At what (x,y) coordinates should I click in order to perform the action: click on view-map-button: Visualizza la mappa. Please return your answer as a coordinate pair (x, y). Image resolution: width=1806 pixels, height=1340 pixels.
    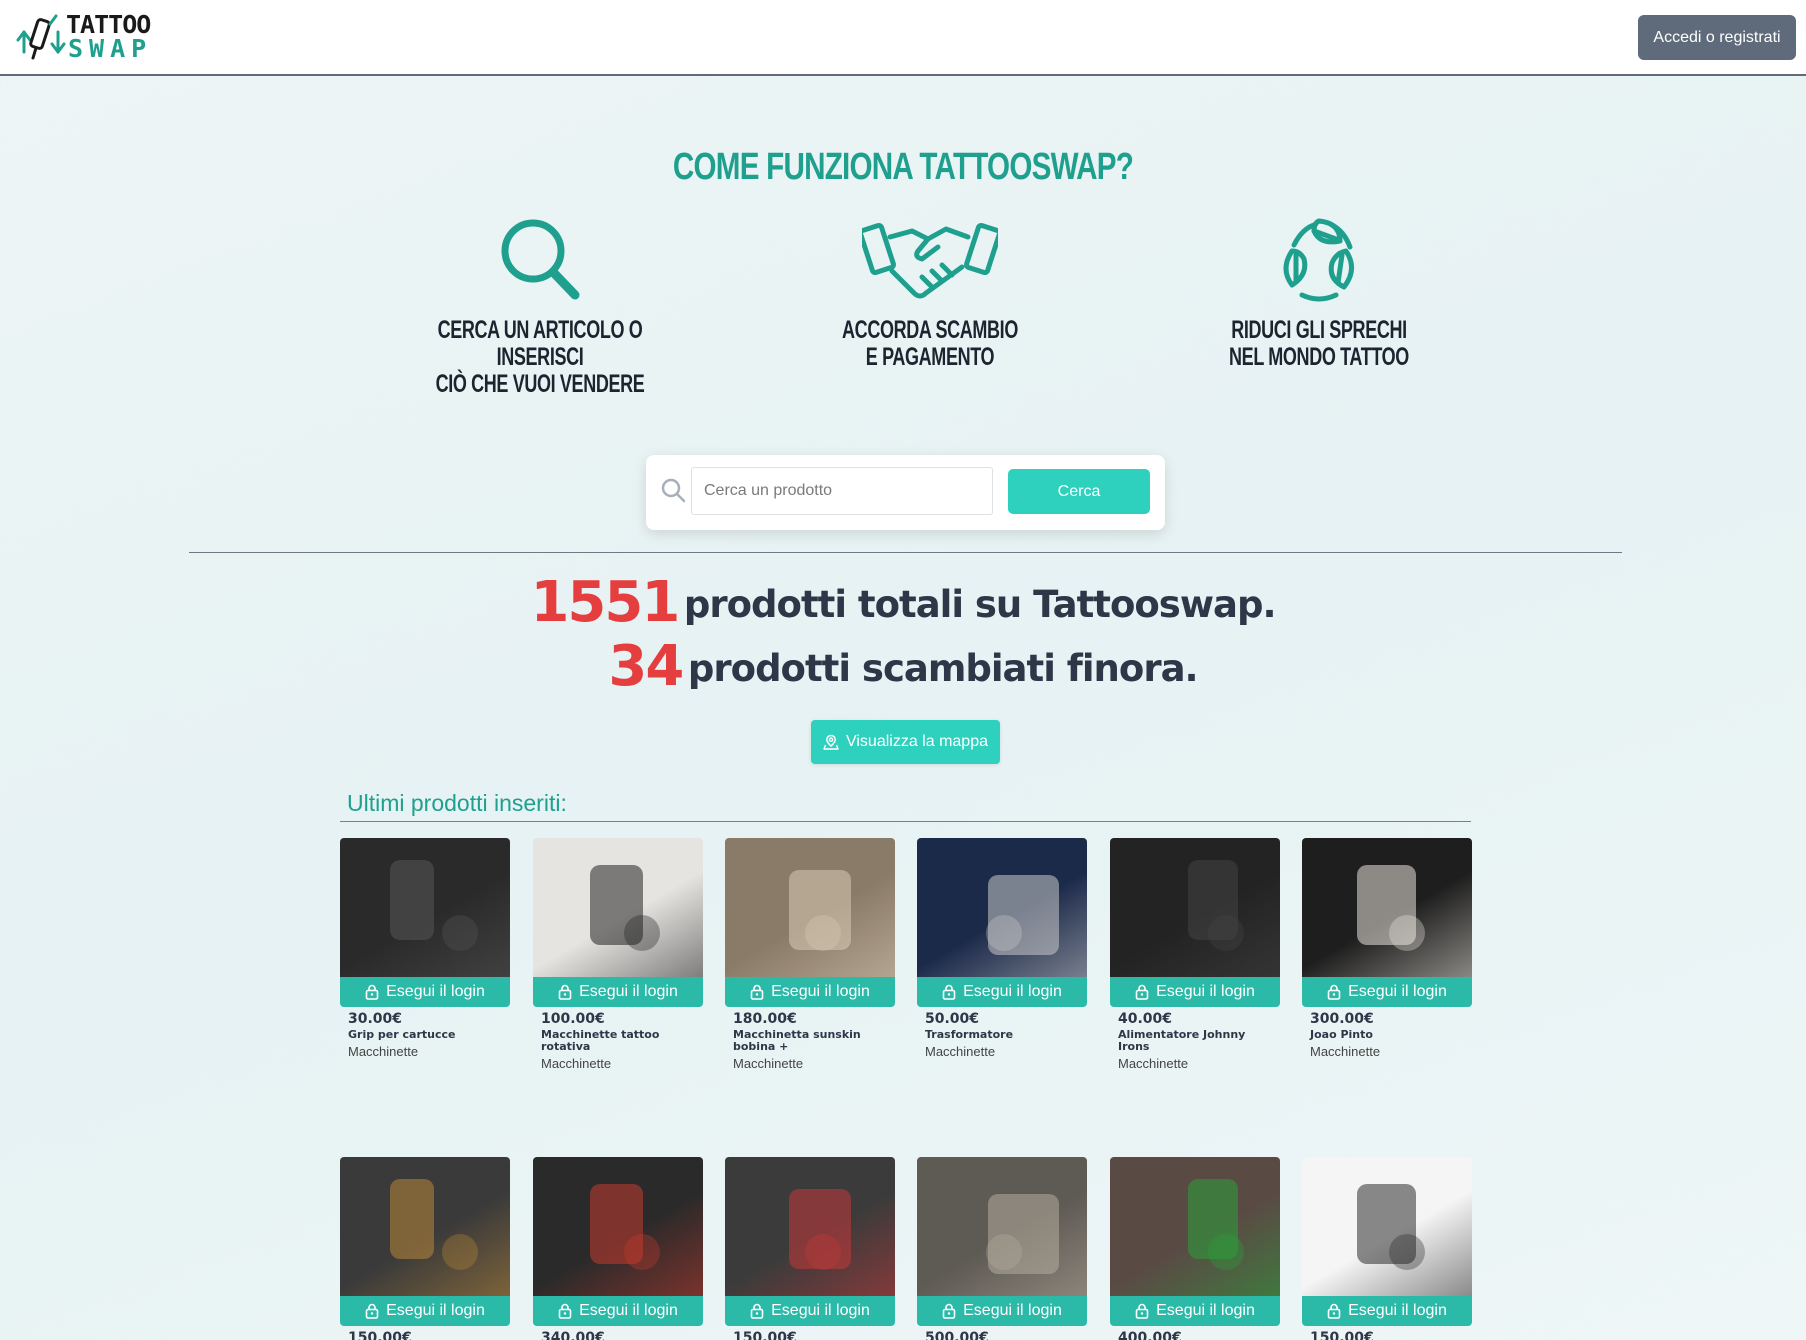
    Looking at the image, I should click on (905, 742).